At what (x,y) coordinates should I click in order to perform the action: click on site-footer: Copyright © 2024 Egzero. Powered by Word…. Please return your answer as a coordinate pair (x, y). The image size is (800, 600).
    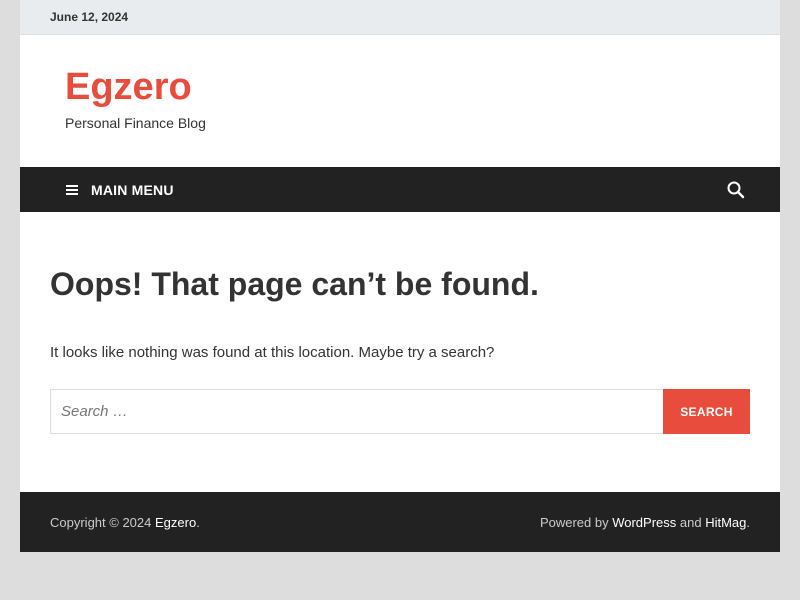
    Looking at the image, I should click on (400, 522).